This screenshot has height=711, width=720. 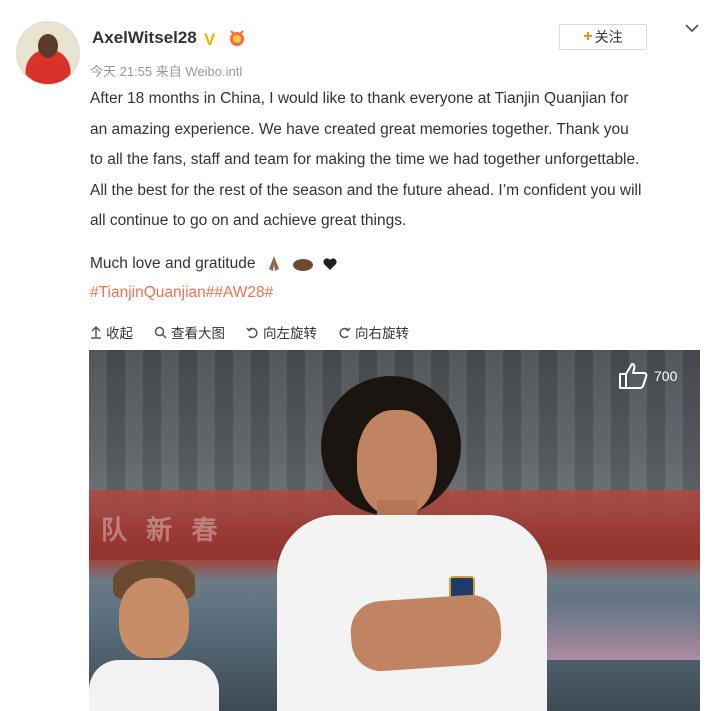 I want to click on folded-hands-icon, so click(x=273, y=263).